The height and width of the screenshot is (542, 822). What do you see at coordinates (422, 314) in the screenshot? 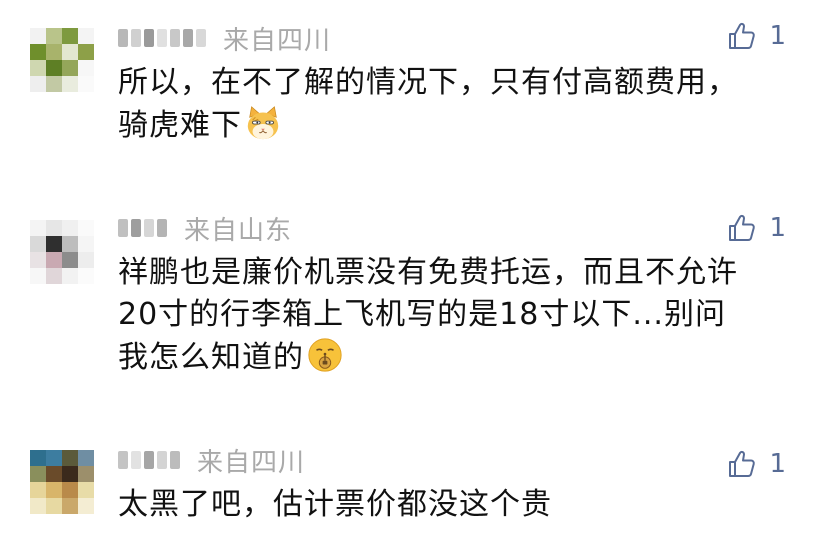
I see `comment-line: 20寸的行李箱上飞机写的是18寸以下...别问` at bounding box center [422, 314].